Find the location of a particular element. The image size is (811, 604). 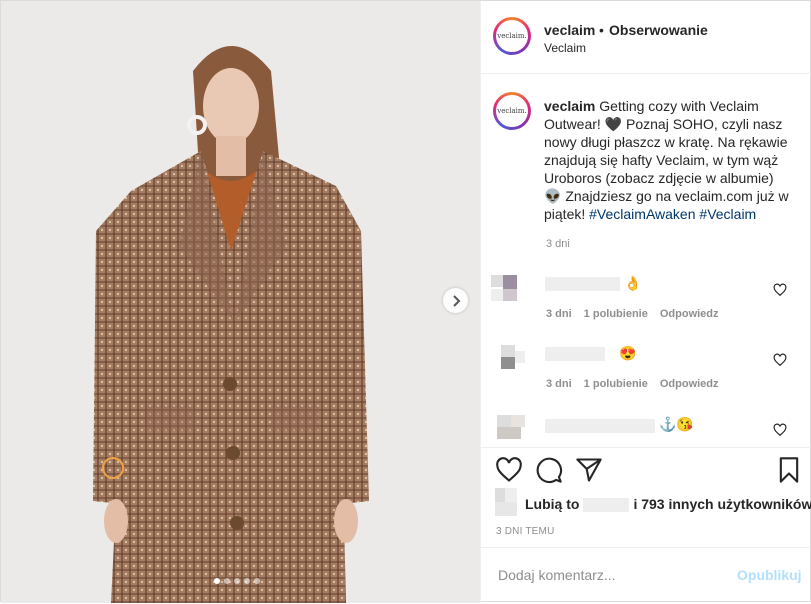

caption-time: 3 dni is located at coordinates (558, 244).